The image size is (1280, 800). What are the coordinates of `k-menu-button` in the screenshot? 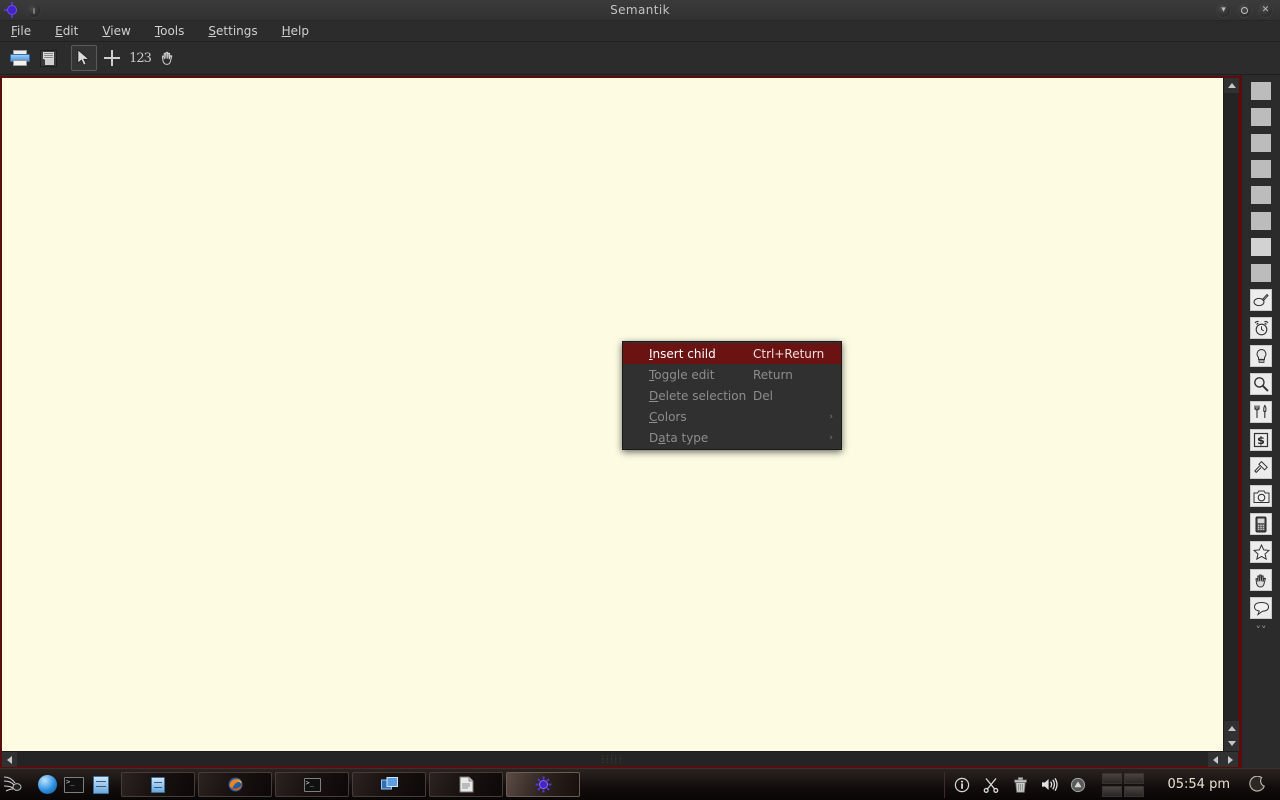 It's located at (17, 785).